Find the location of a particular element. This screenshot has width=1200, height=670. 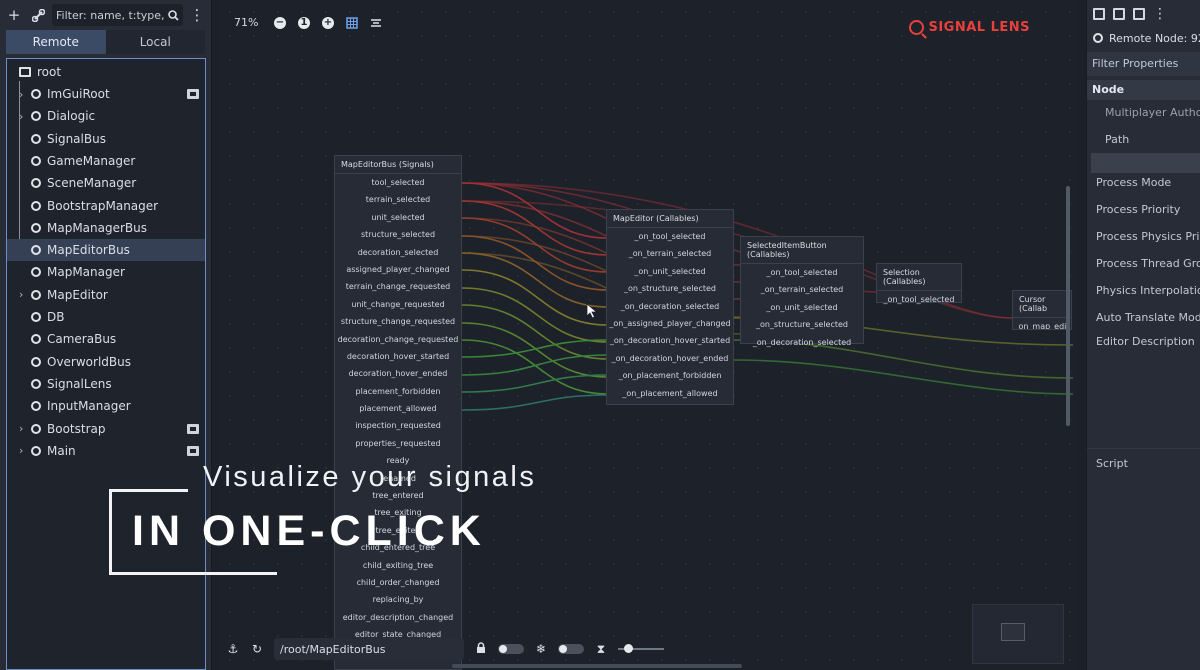

scene-filter-input is located at coordinates (110, 15).